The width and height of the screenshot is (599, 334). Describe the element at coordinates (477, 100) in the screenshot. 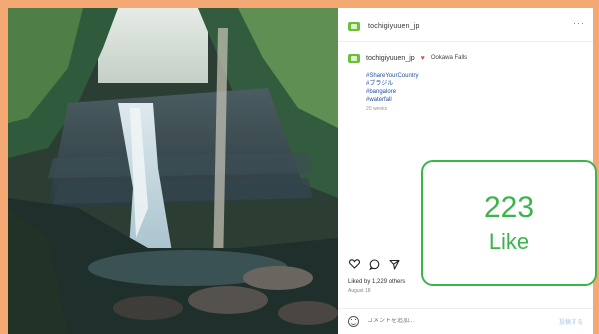

I see `hashtag: #waterfall` at that location.